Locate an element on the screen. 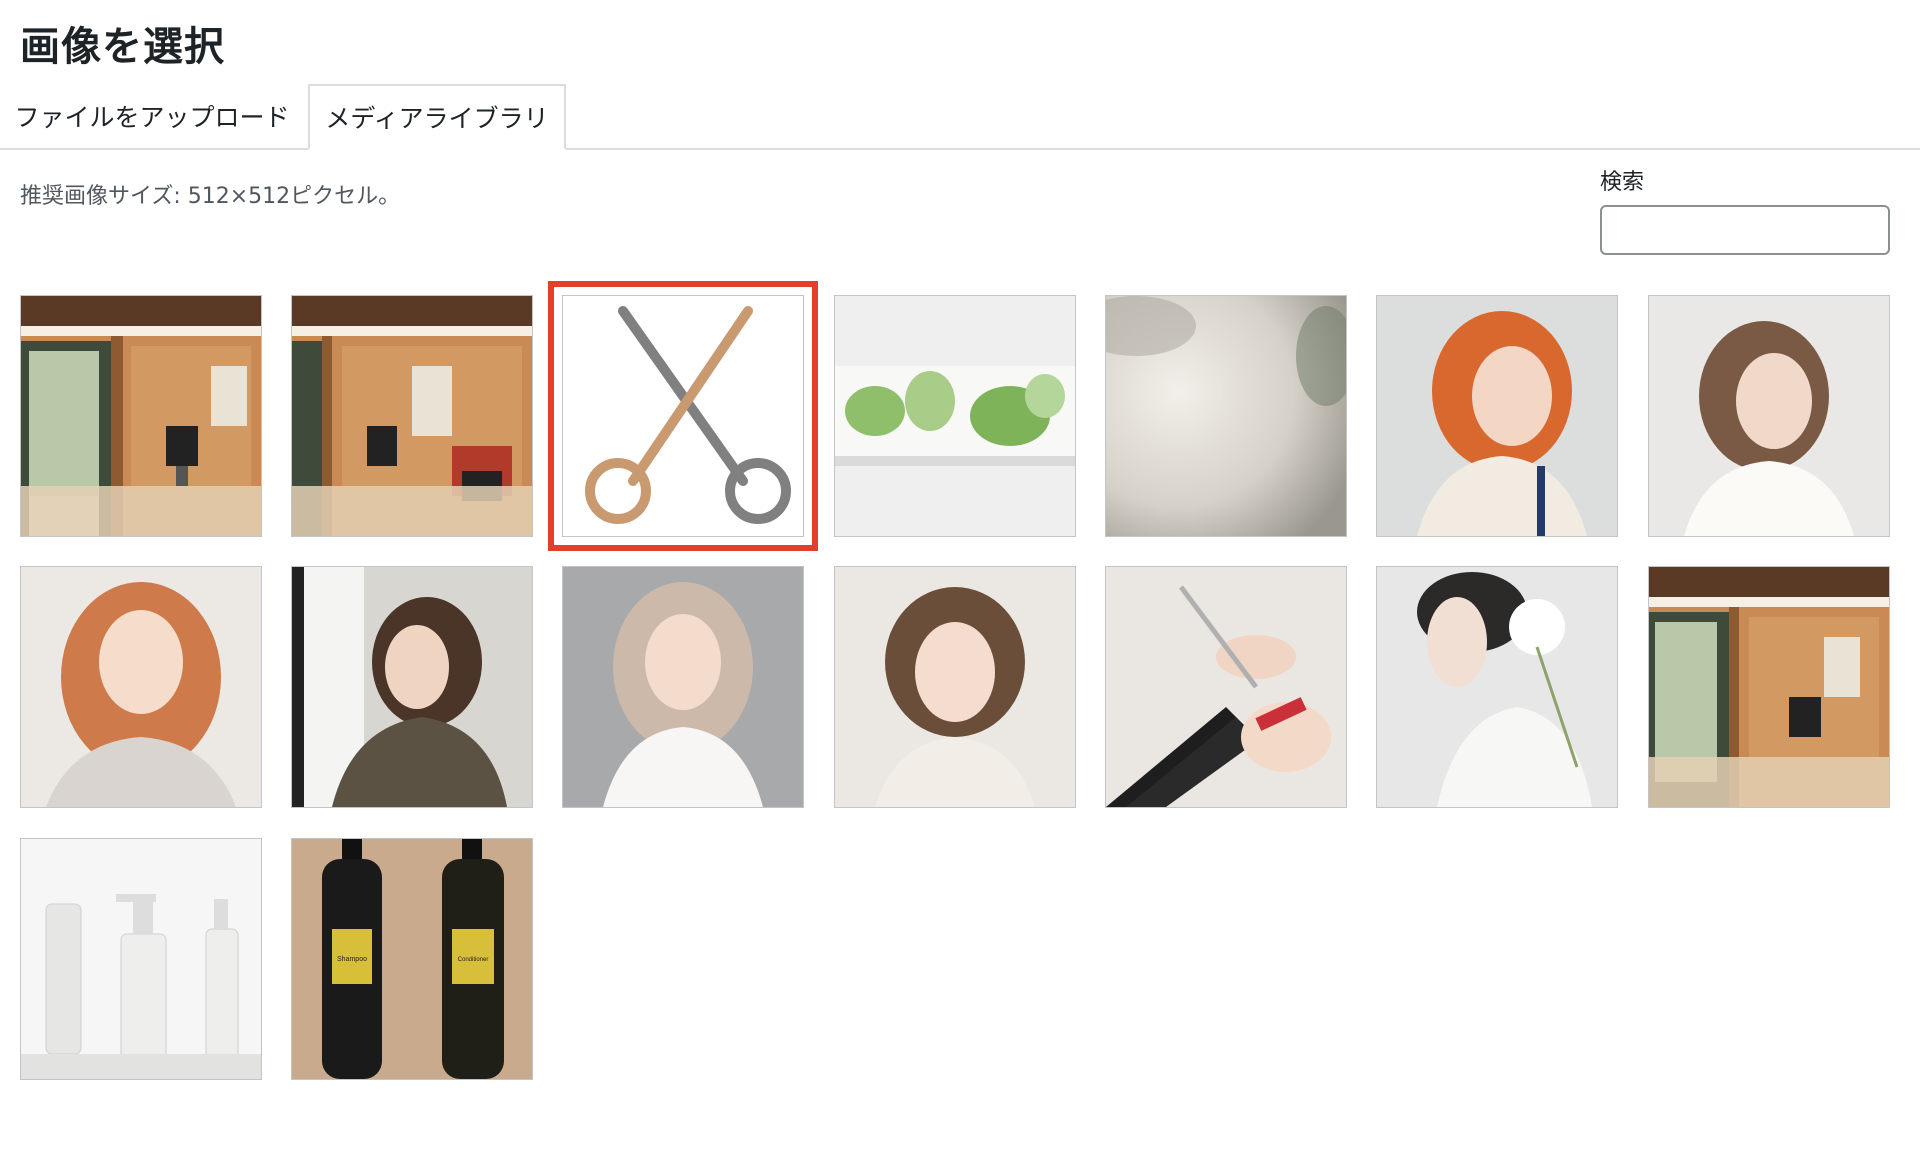 The width and height of the screenshot is (1920, 1154). salon-interior-image is located at coordinates (141, 416).